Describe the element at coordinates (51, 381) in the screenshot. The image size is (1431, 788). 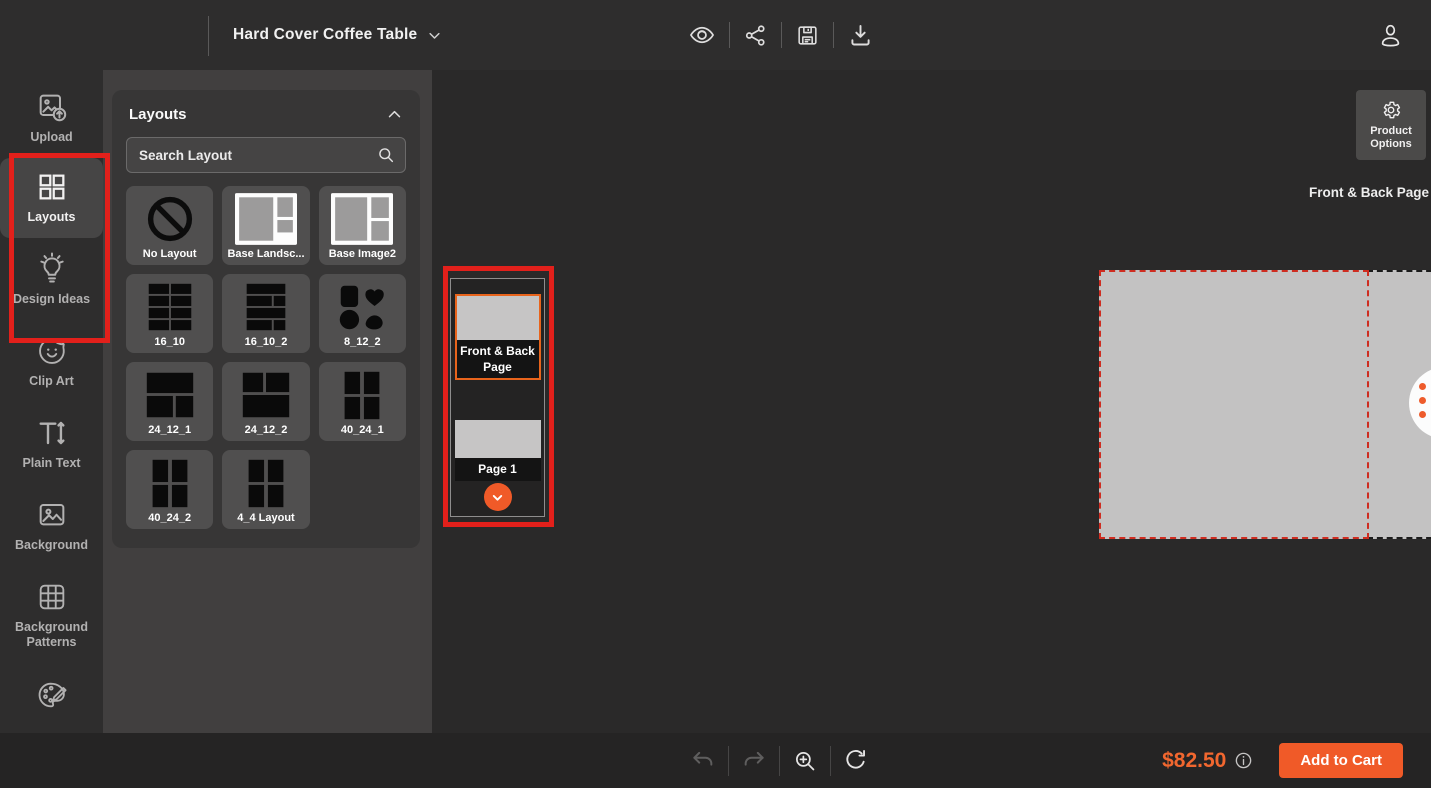
I see `sidebar-item-label: Clip Art` at that location.